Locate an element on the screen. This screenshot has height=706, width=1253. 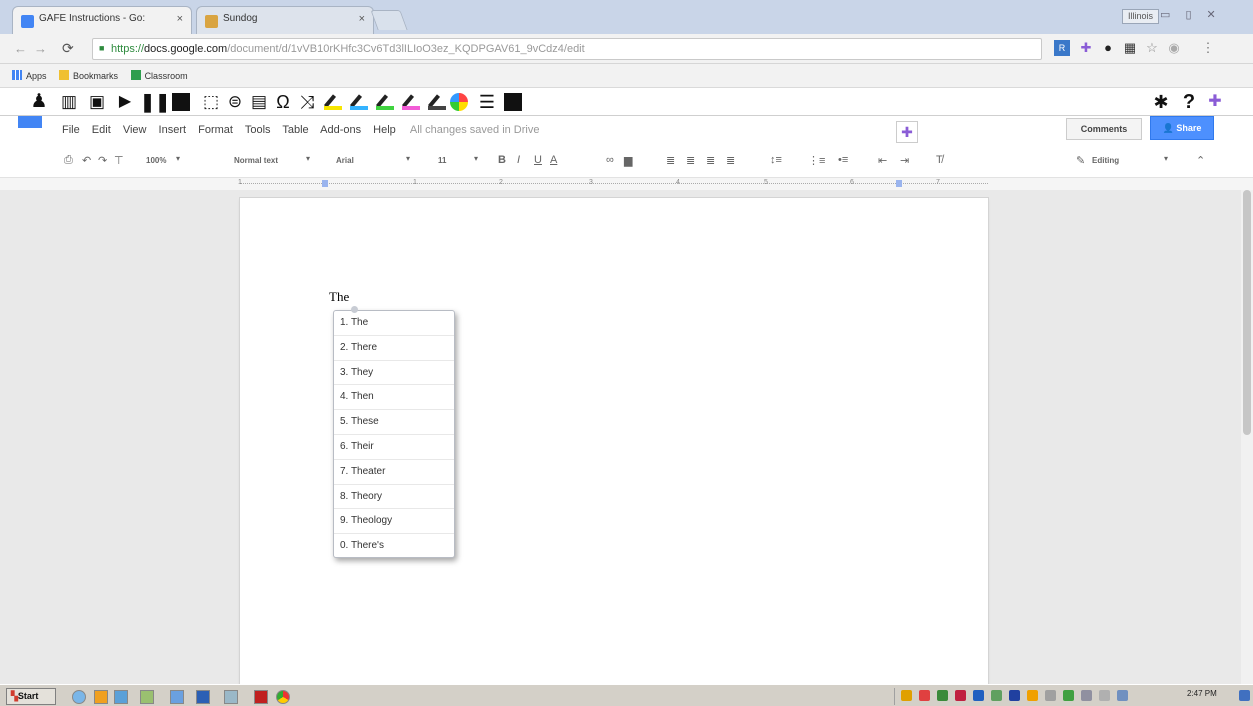
tray-green-icon is located at coordinates (942, 695).